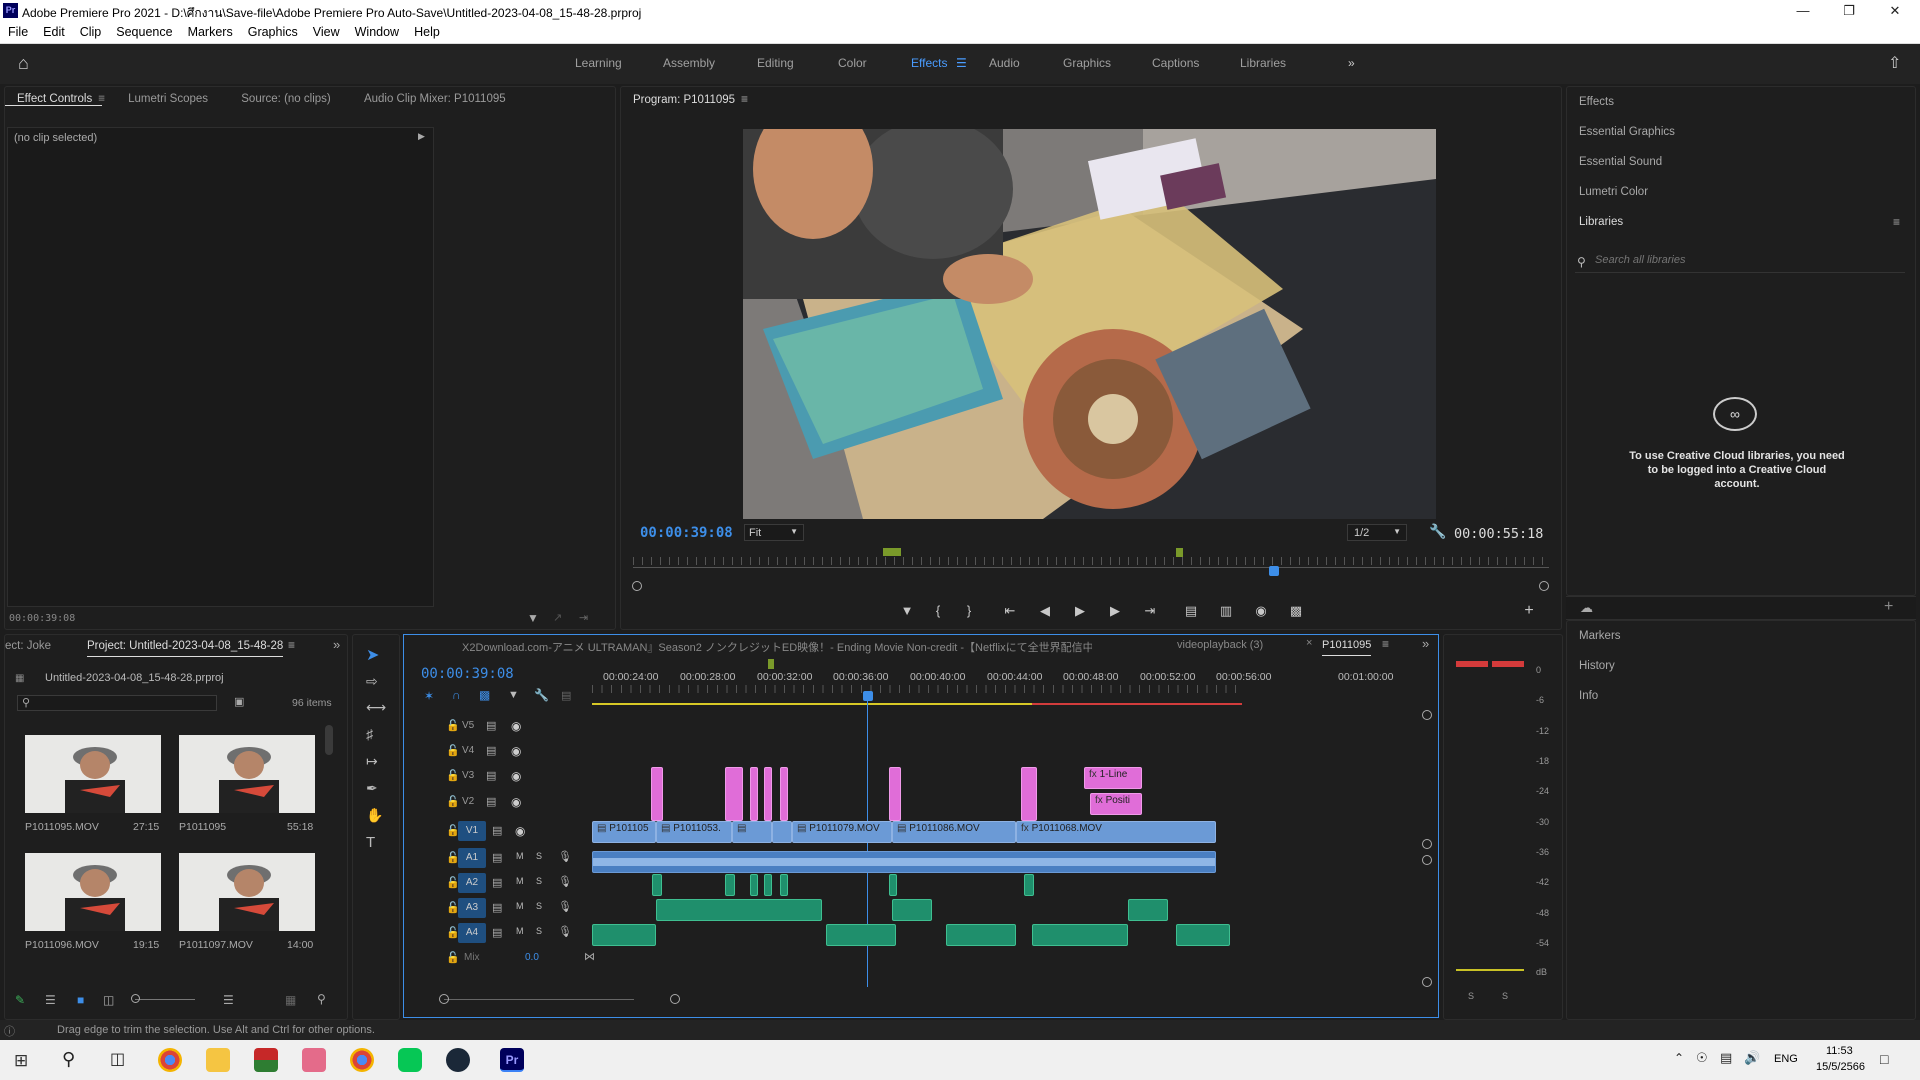 This screenshot has width=1920, height=1080. What do you see at coordinates (1741, 666) in the screenshot?
I see `history-item: History` at bounding box center [1741, 666].